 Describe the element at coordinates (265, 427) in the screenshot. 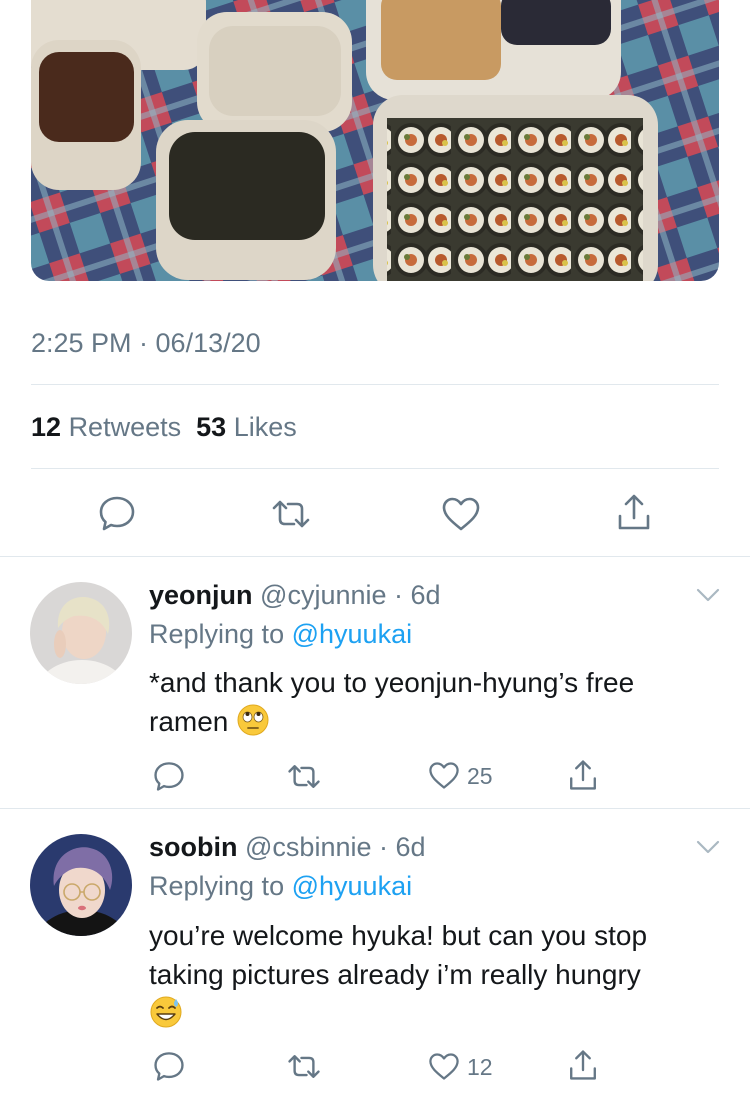

I see `likes-label: Likes` at that location.